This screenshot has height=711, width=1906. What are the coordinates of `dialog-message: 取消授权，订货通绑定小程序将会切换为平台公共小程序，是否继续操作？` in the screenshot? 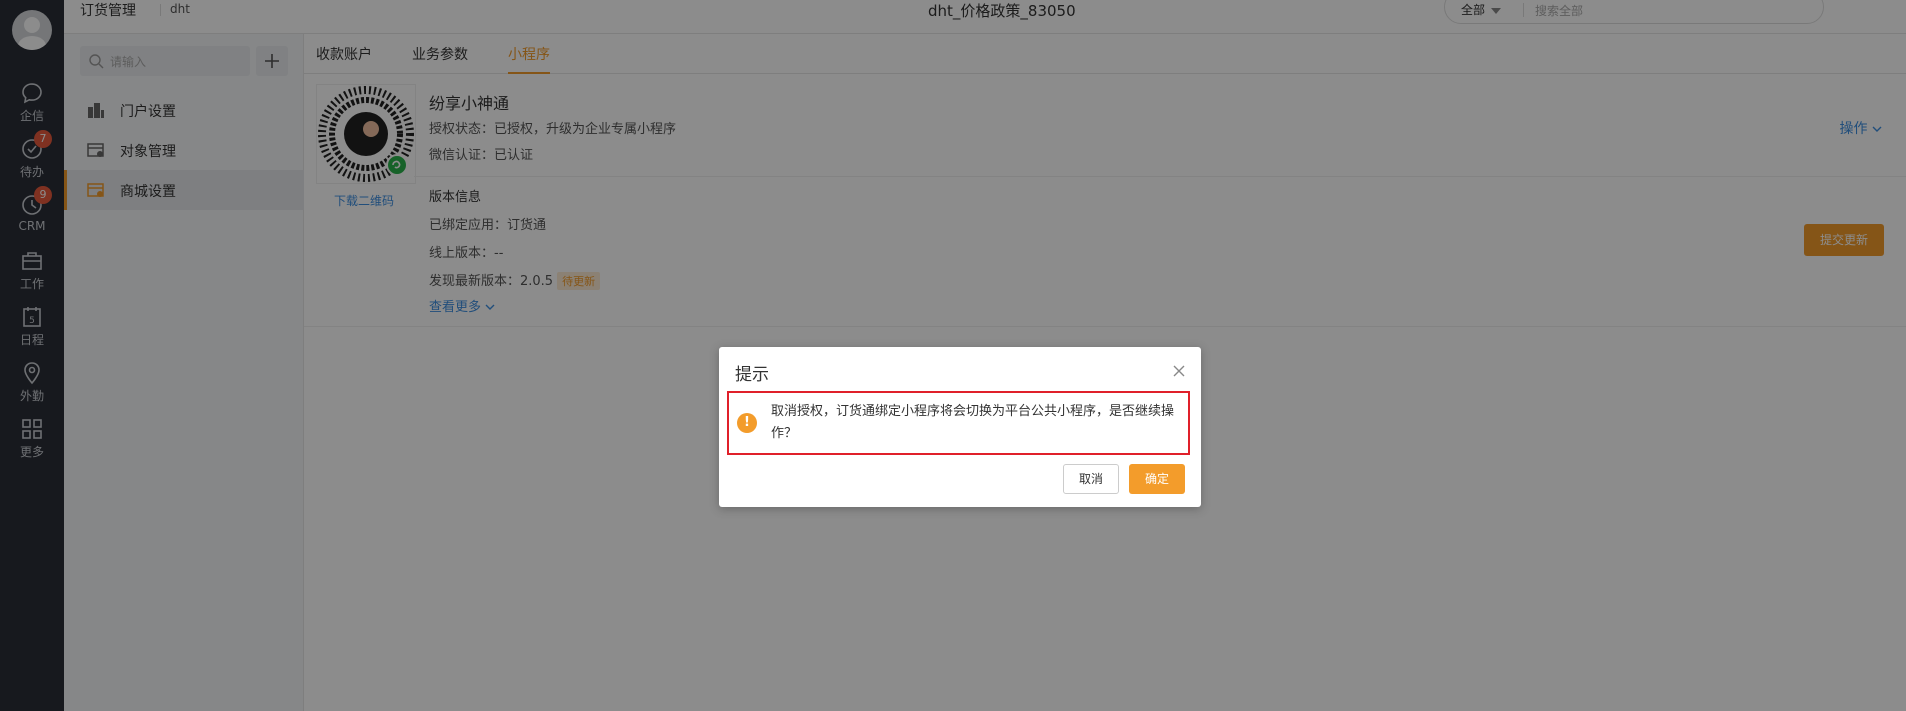 It's located at (973, 422).